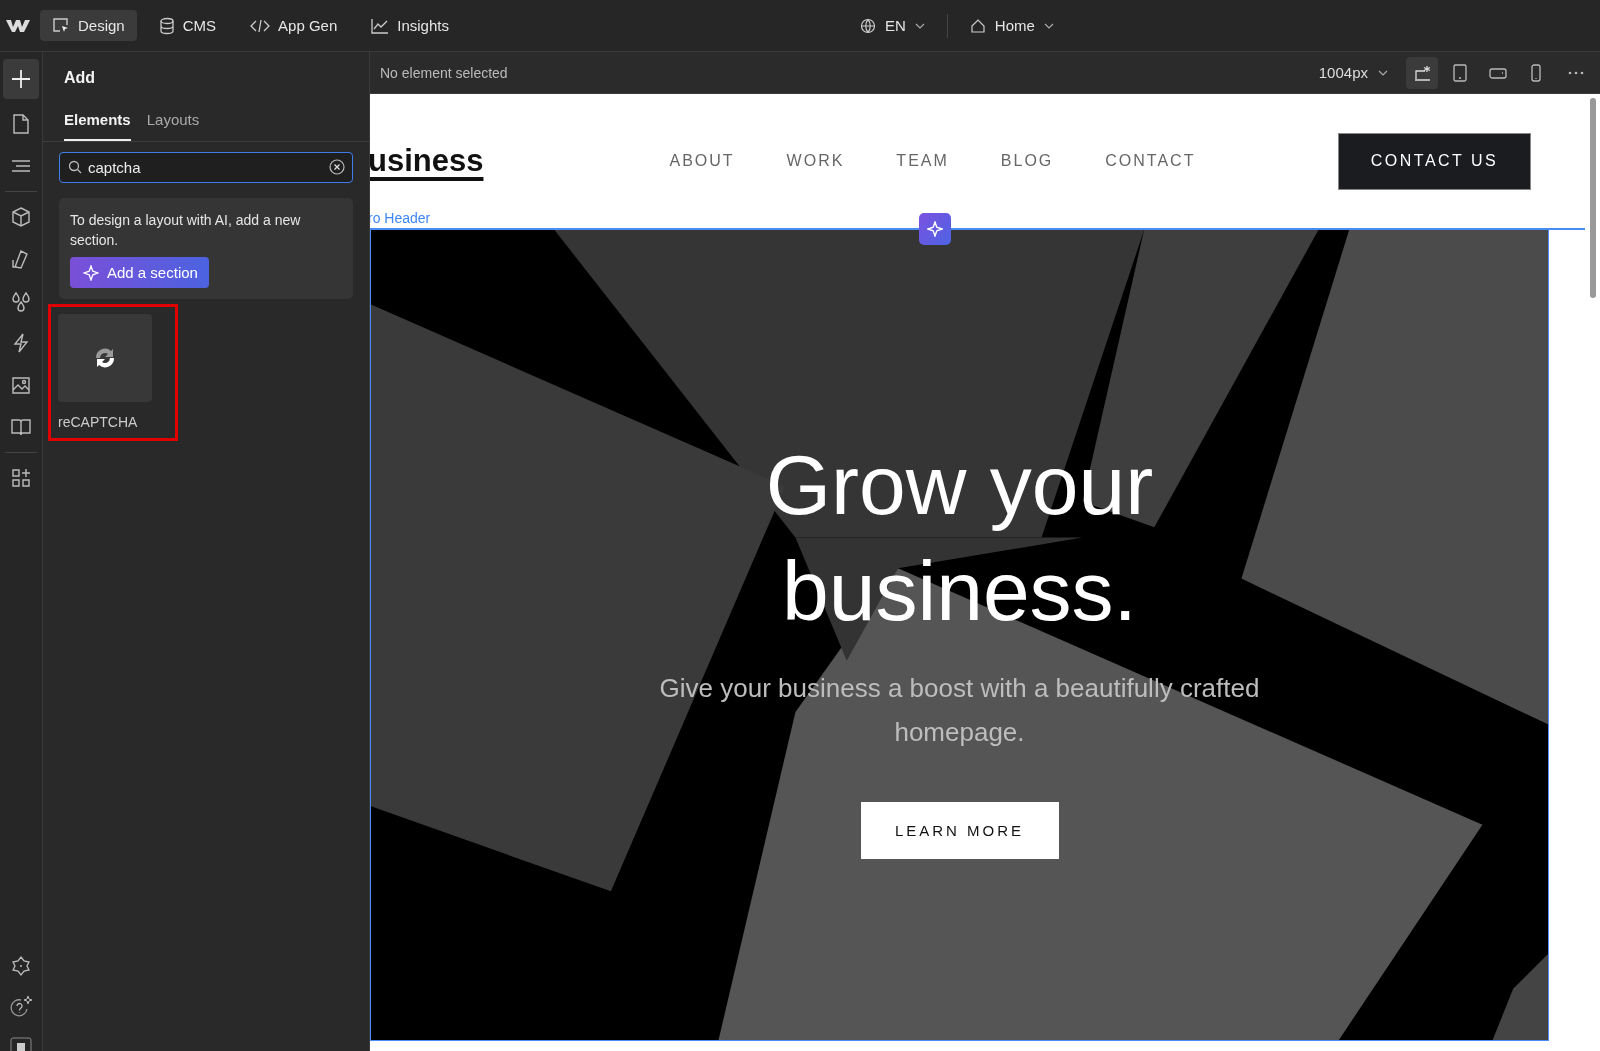 The width and height of the screenshot is (1600, 1051). I want to click on contact-button: CONTACT US, so click(1434, 161).